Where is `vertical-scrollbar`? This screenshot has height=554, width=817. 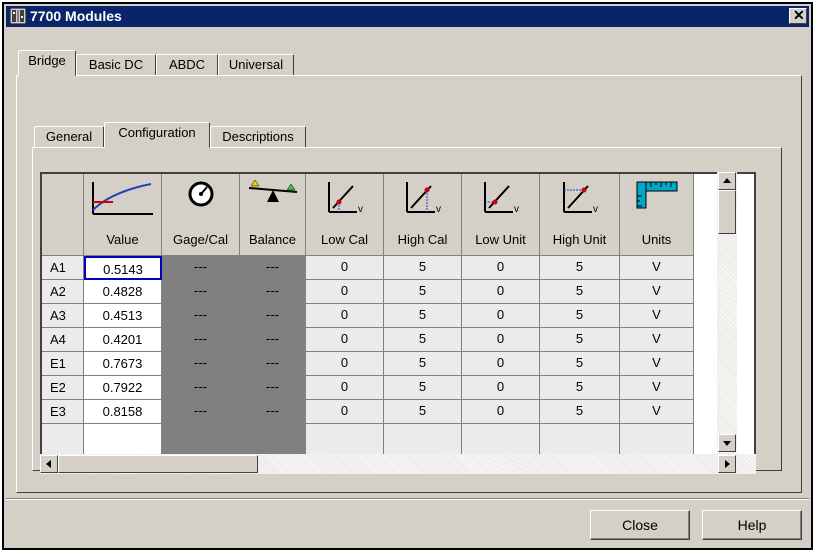
vertical-scrollbar is located at coordinates (727, 313).